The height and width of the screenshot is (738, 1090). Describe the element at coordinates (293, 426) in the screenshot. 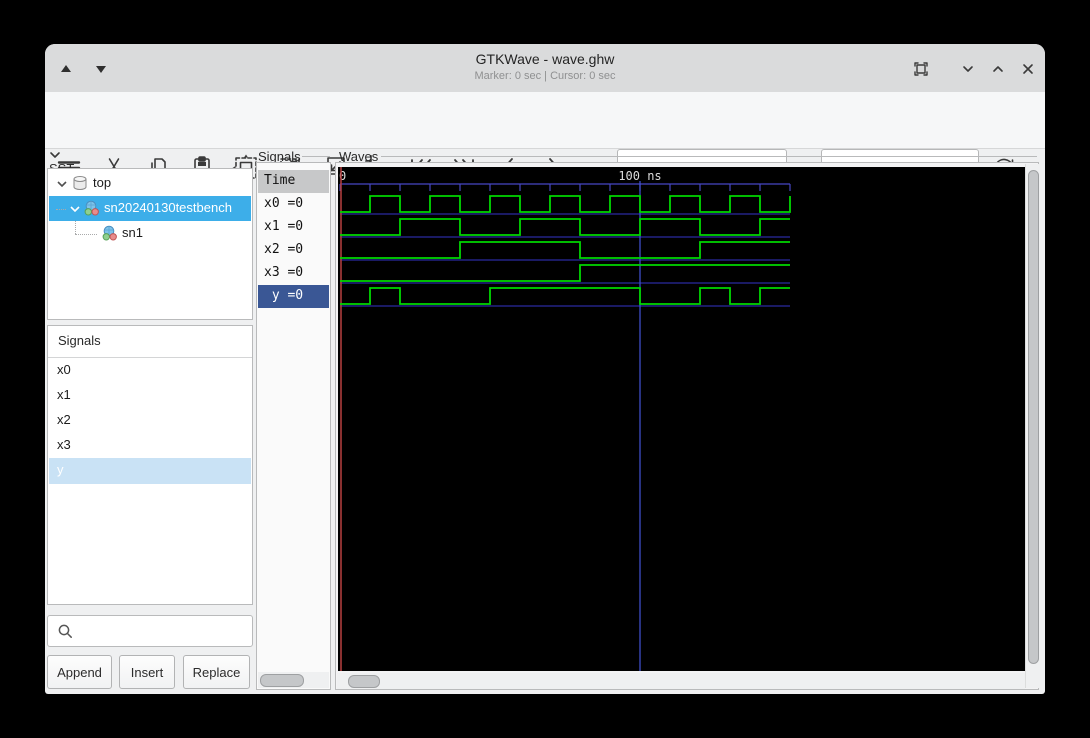

I see `wave-name-column: Time x0 =0 x1 =0 x2 =0 x3 =0 y =0` at that location.